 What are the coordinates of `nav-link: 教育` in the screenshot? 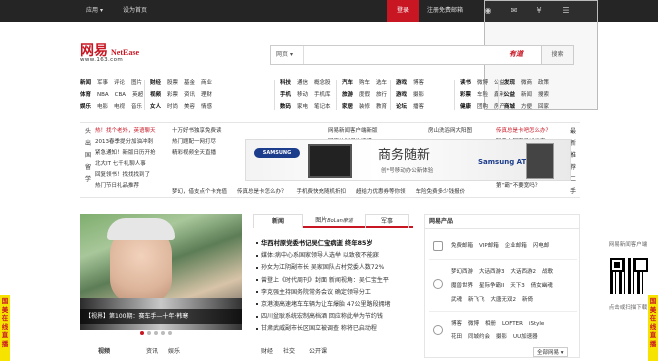 It's located at (381, 107).